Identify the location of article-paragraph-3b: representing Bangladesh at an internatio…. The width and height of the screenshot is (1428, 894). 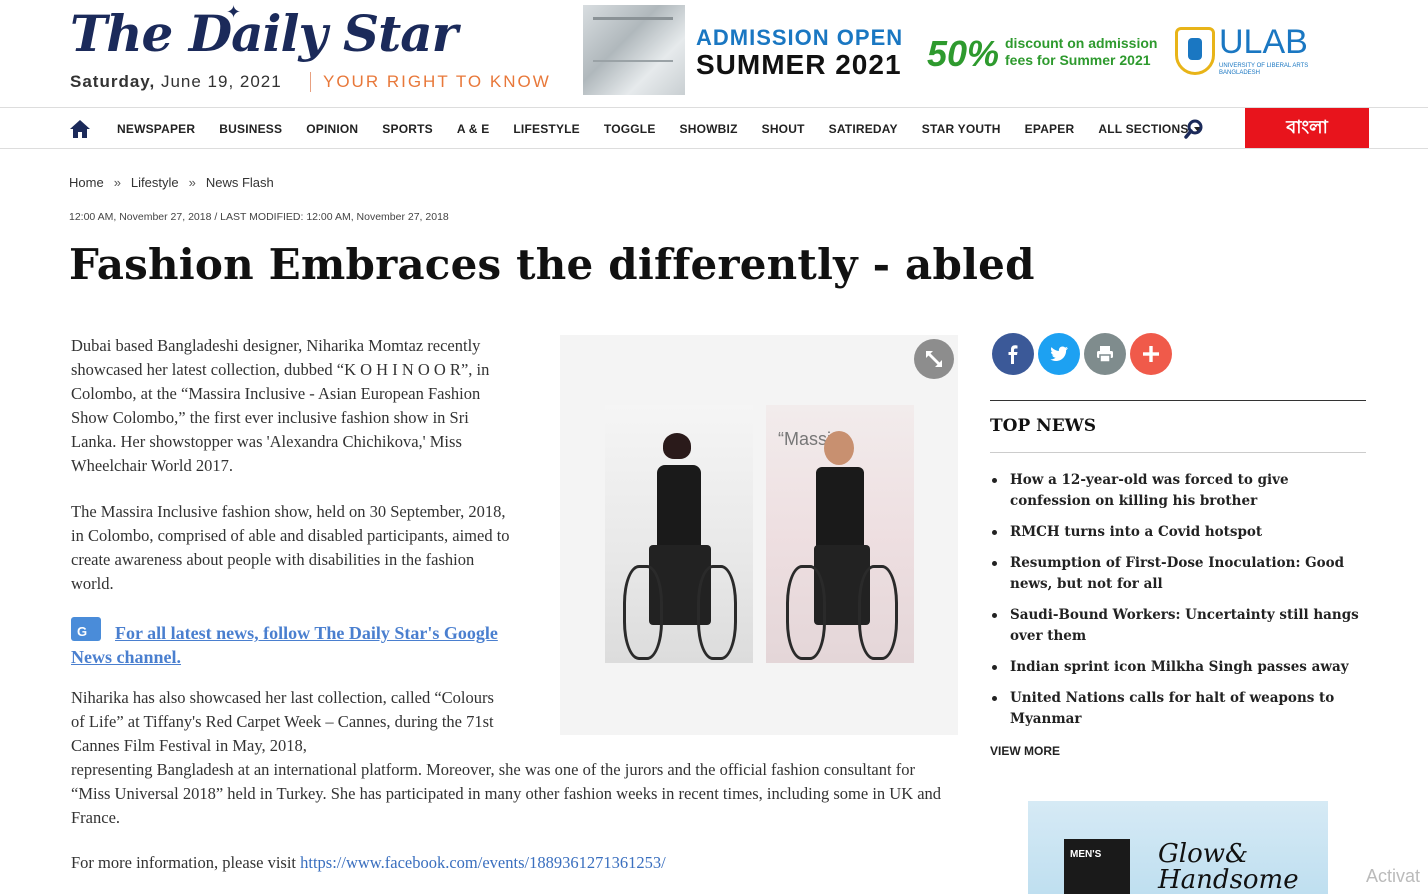
(506, 793).